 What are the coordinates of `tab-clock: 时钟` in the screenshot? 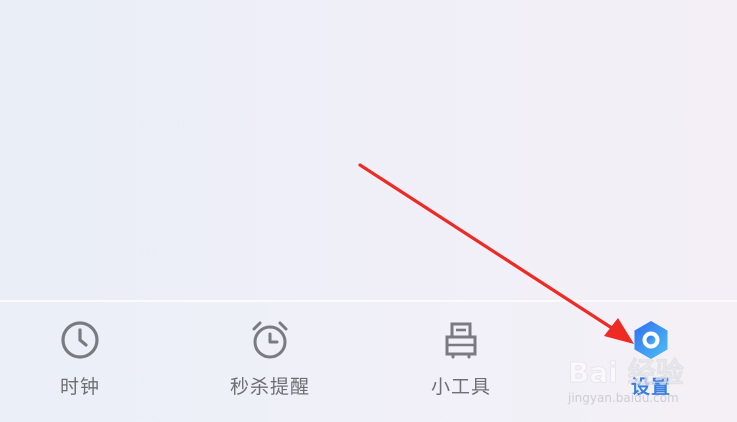 It's located at (80, 362).